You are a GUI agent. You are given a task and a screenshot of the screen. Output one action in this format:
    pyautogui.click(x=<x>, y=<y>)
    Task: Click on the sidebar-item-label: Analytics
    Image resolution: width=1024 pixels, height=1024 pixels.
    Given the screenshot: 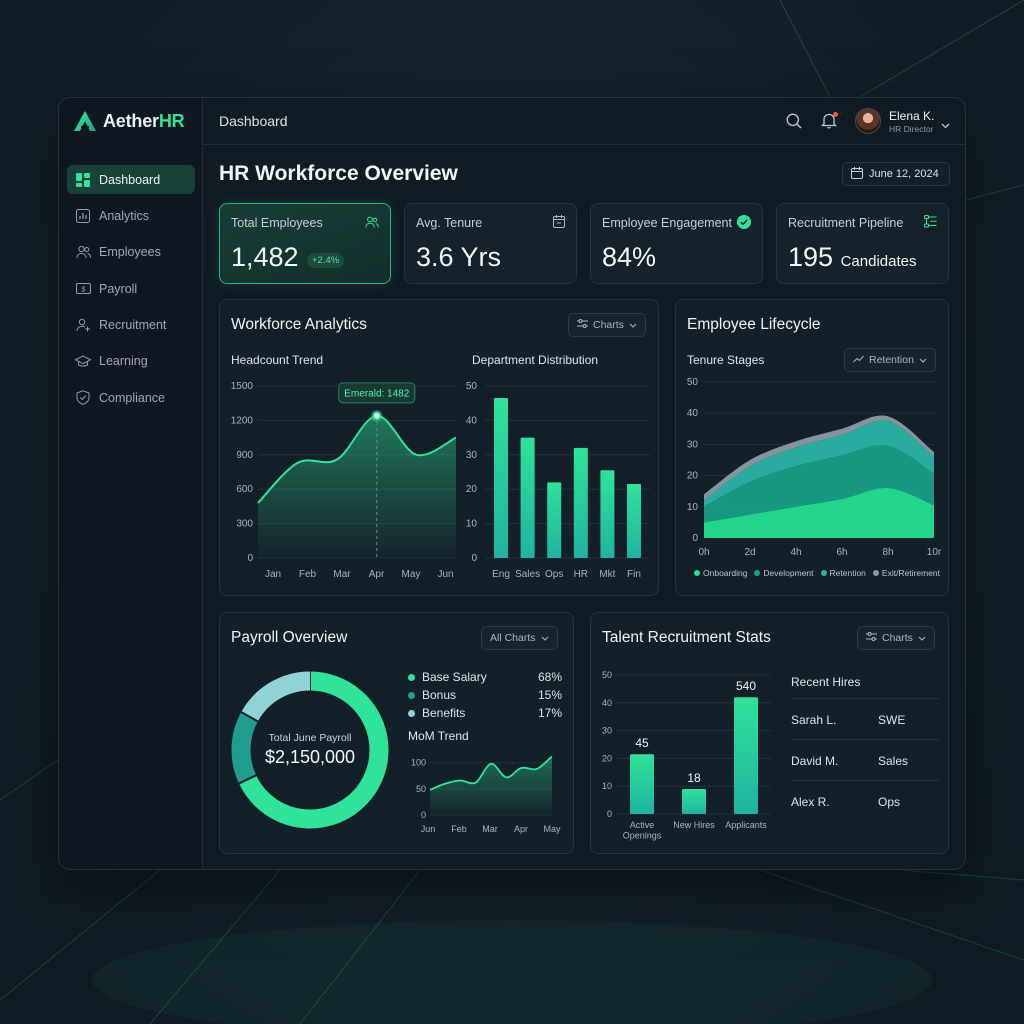 What is the action you would take?
    pyautogui.click(x=124, y=215)
    